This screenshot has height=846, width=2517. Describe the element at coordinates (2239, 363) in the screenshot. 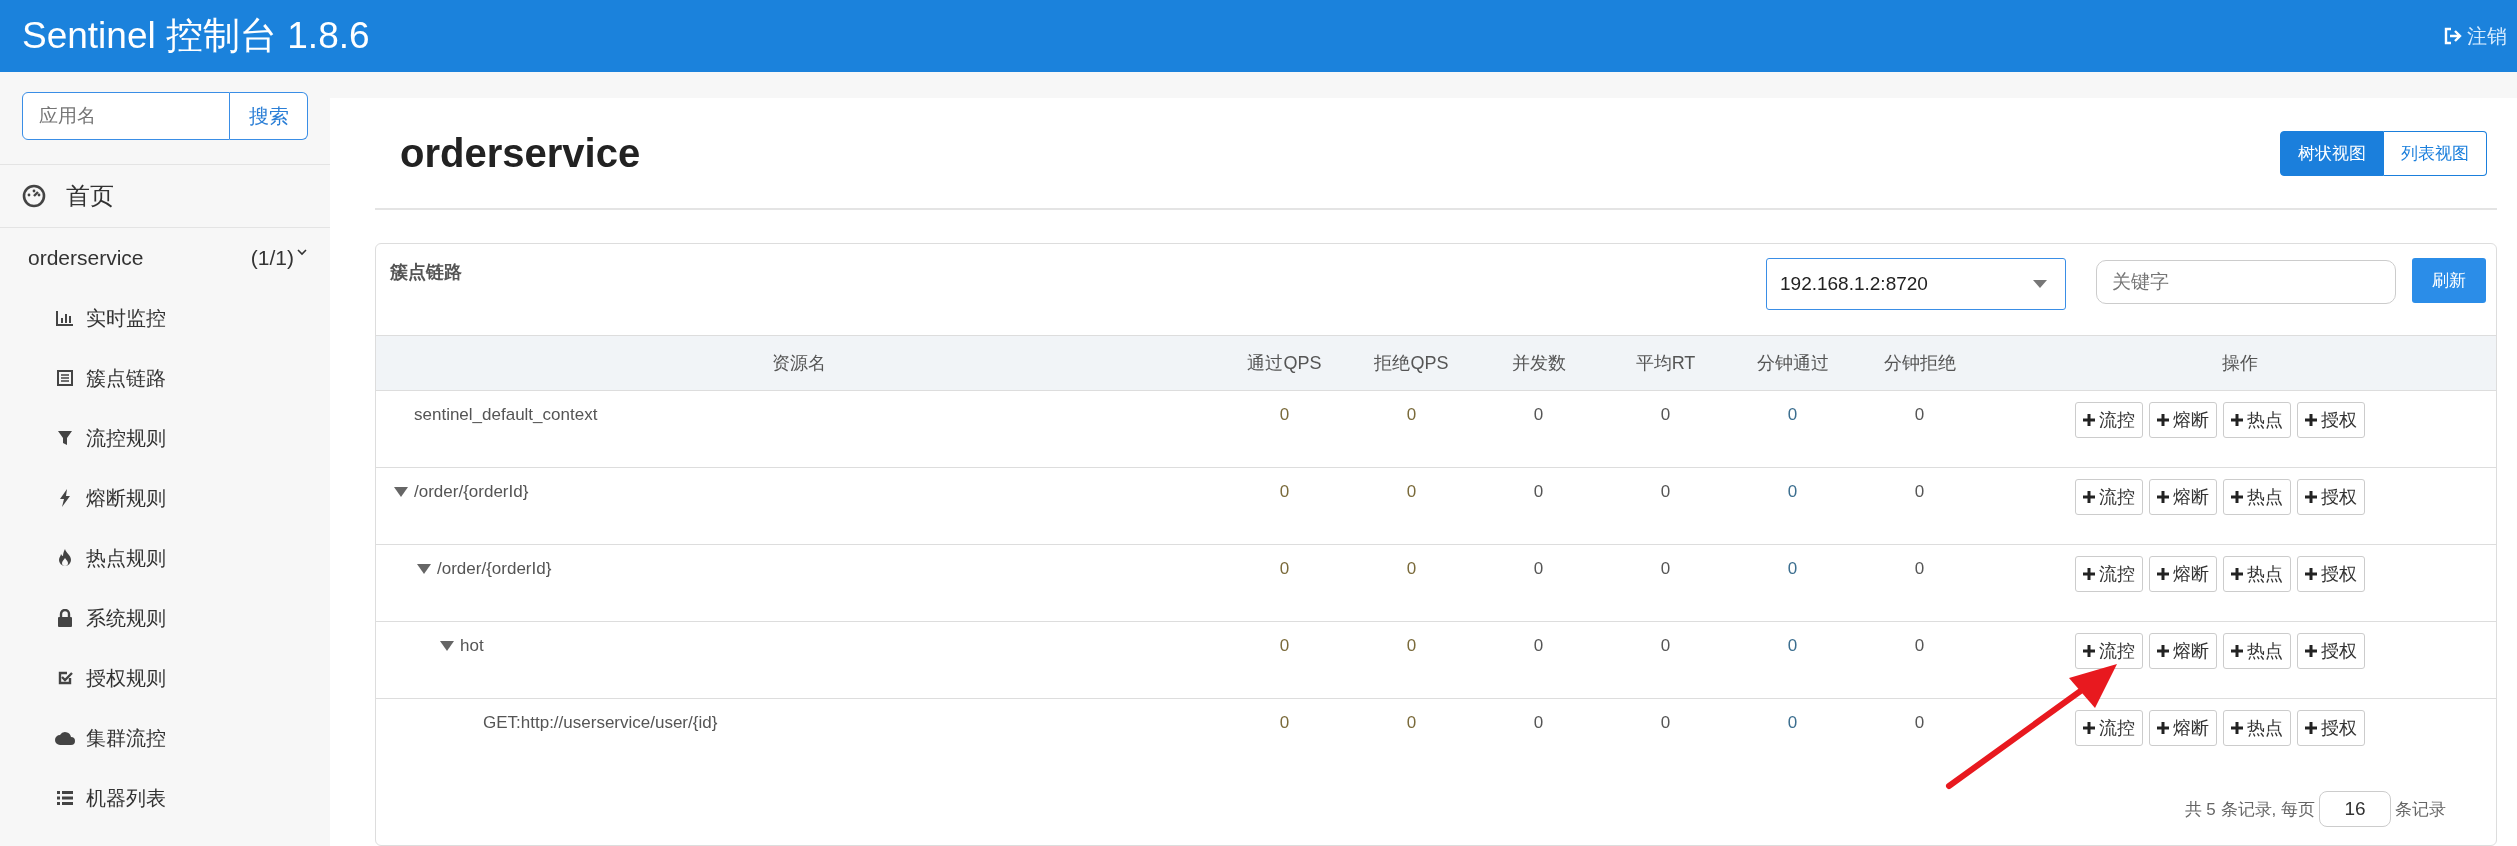

I see `column-header: 操作` at that location.